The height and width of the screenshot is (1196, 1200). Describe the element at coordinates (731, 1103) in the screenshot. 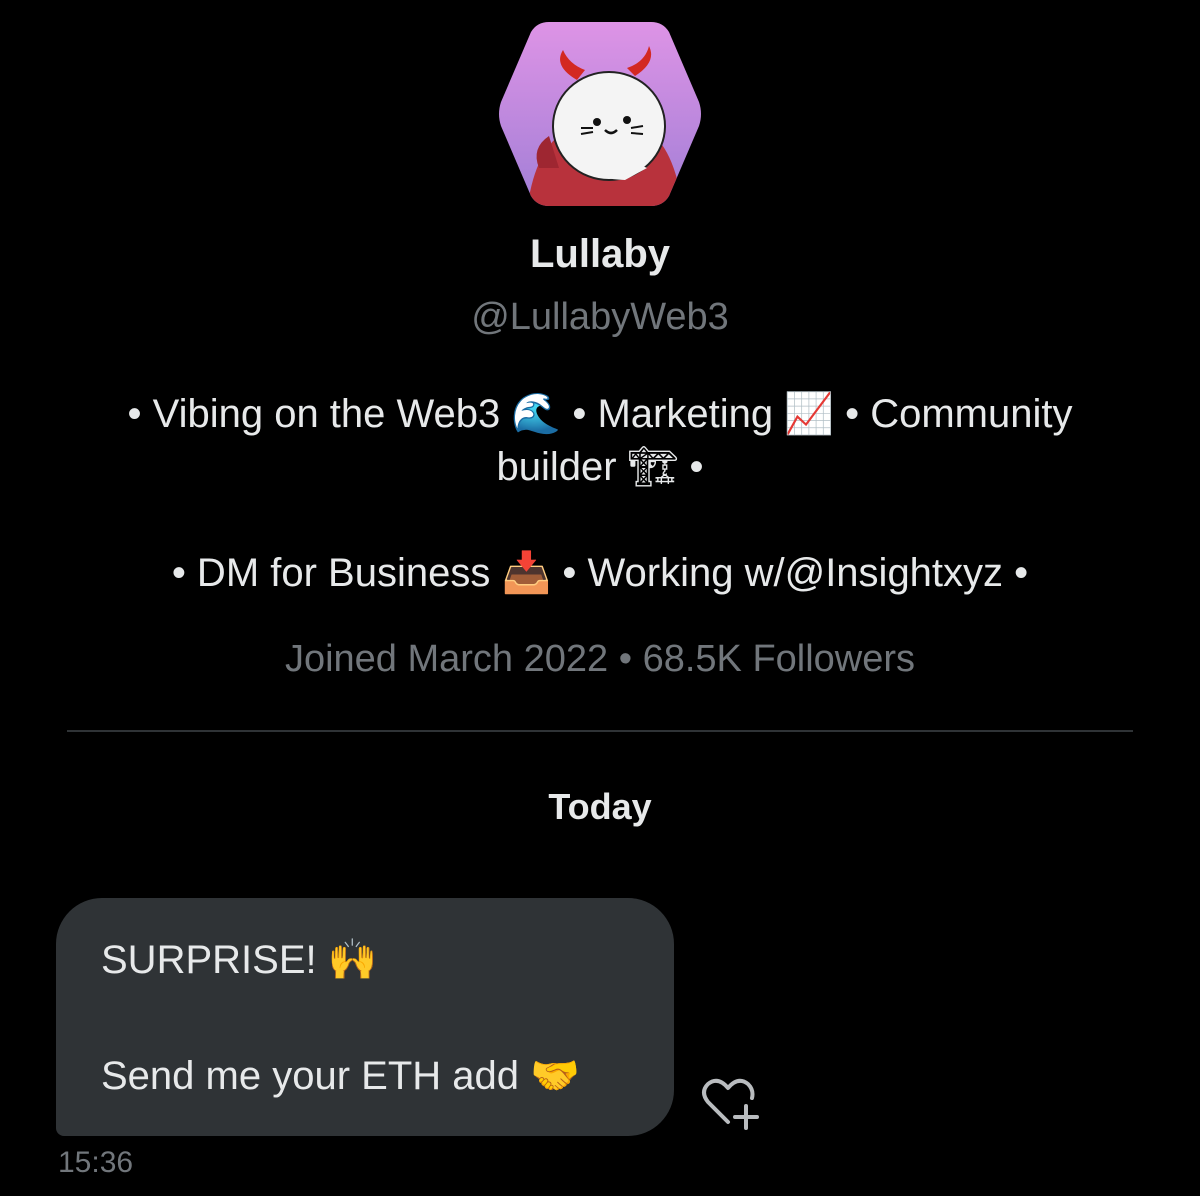

I see `heart-plus-icon` at that location.